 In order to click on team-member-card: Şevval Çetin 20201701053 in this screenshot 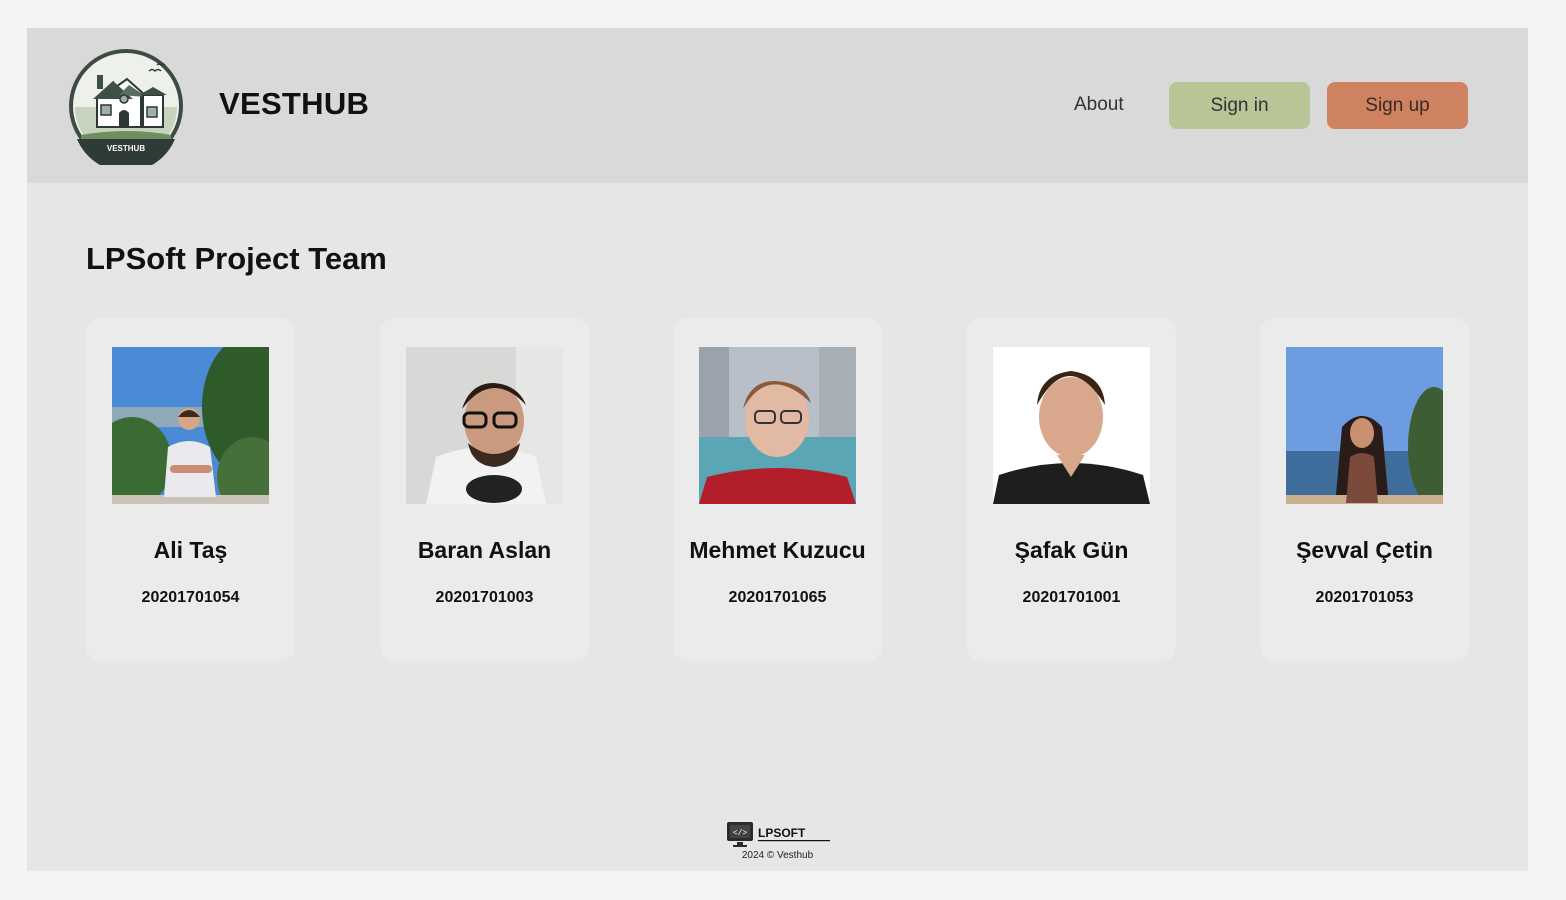, I will do `click(1364, 489)`.